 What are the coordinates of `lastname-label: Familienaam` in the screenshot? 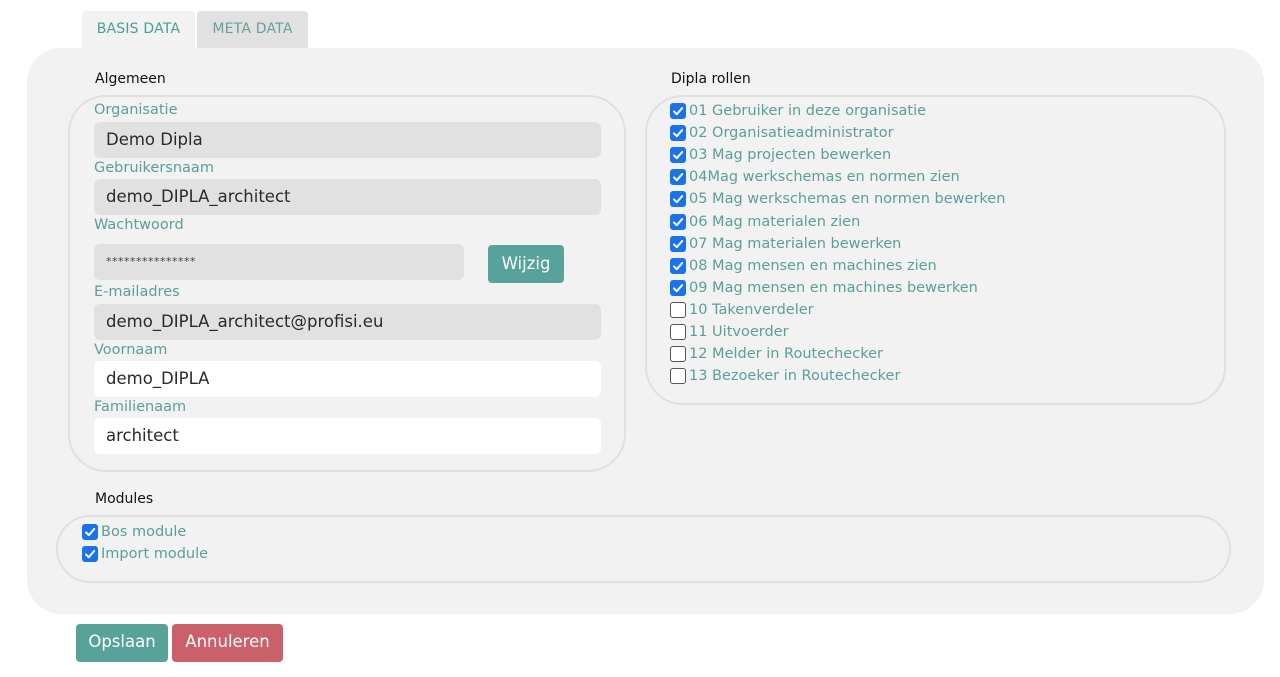 It's located at (140, 407).